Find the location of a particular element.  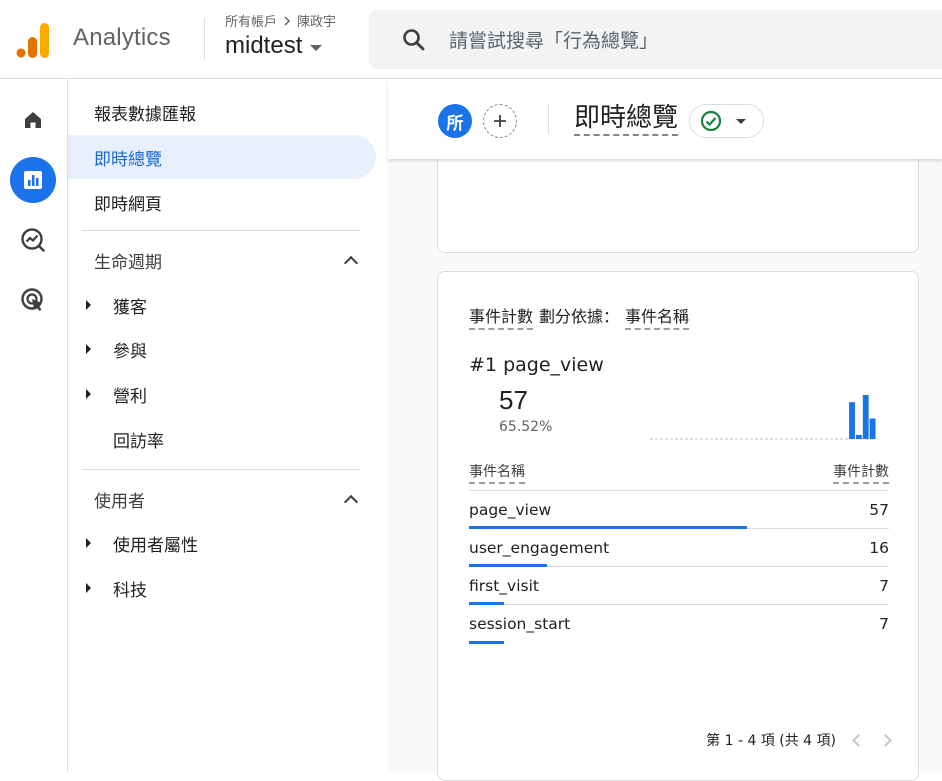

home-icon is located at coordinates (33, 120).